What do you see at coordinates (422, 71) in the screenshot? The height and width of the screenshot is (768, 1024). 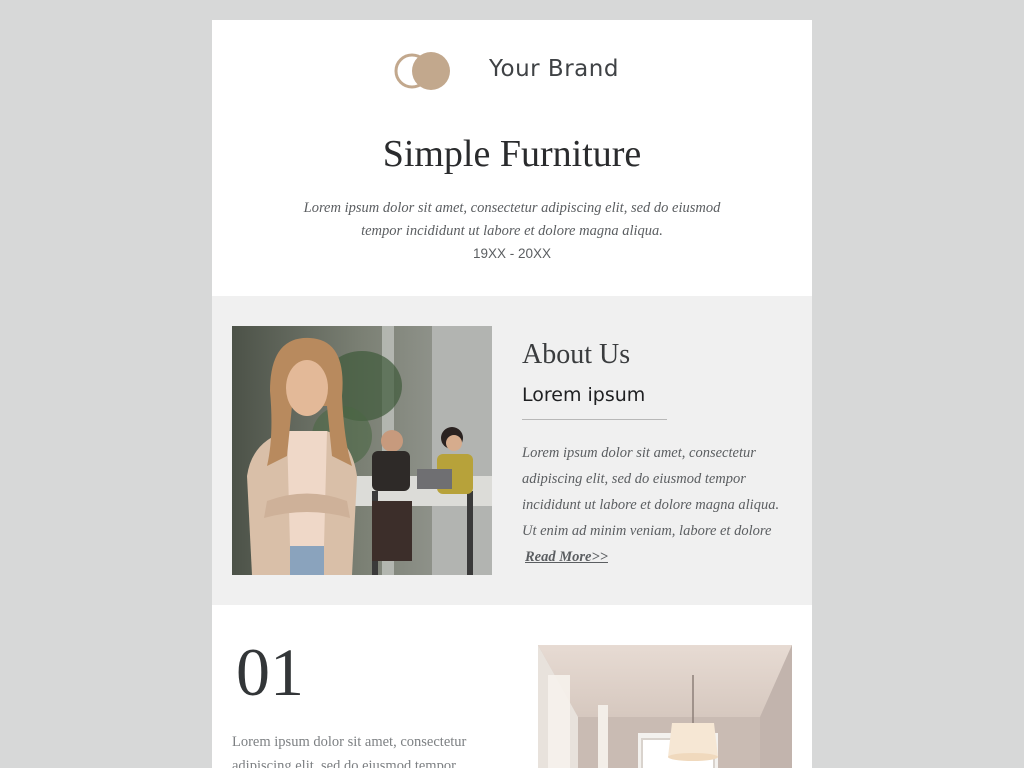 I see `brand-logo-icon` at bounding box center [422, 71].